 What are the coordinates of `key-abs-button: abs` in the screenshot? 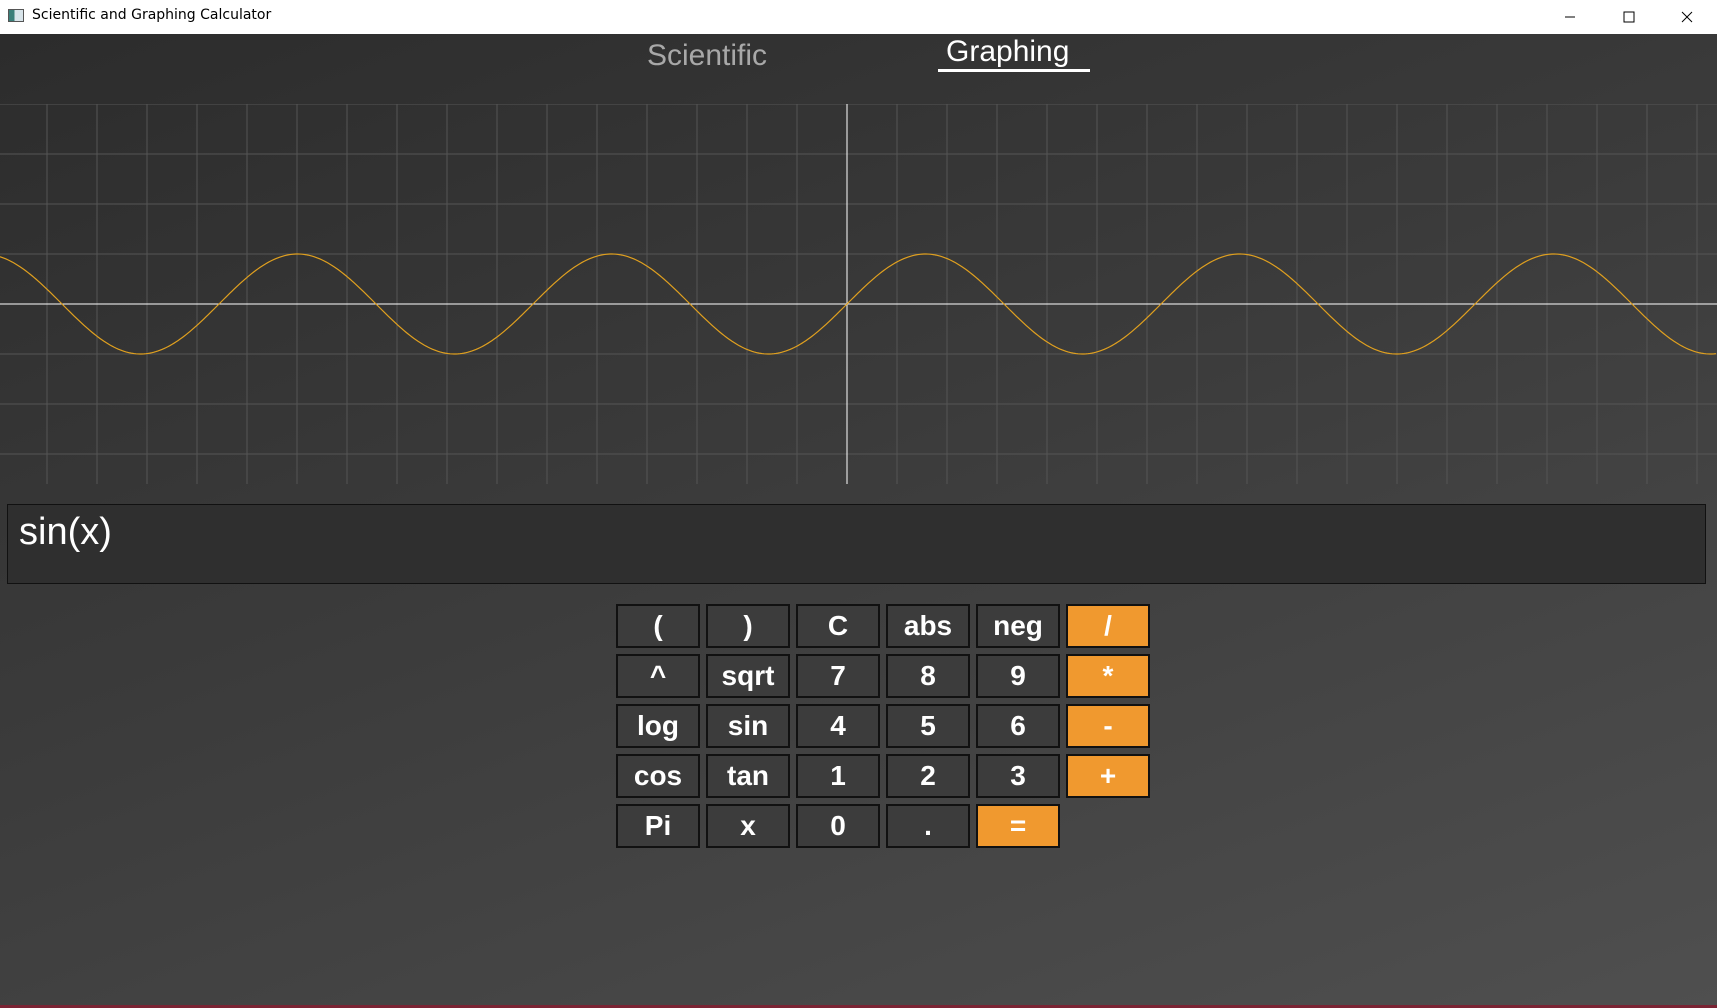 It's located at (928, 626).